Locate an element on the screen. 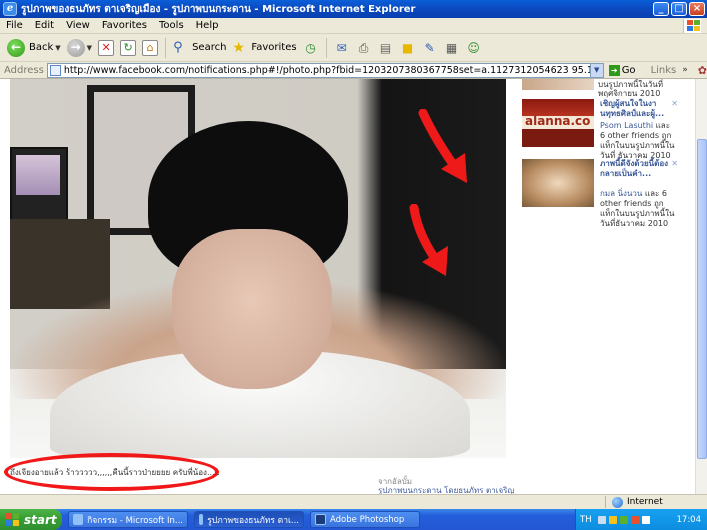 Image resolution: width=707 pixels, height=530 pixels. favorites-label: Favorites is located at coordinates (274, 47).